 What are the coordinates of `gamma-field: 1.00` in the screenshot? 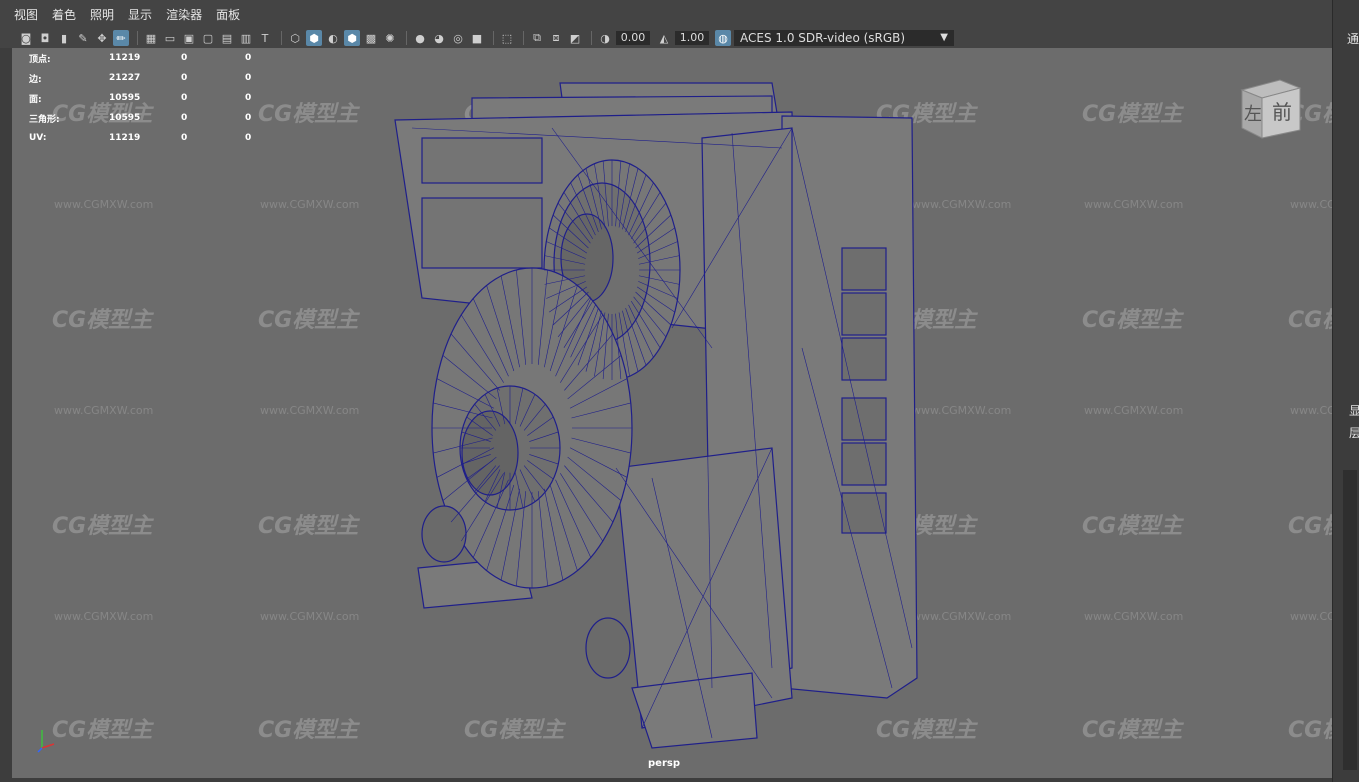 It's located at (692, 38).